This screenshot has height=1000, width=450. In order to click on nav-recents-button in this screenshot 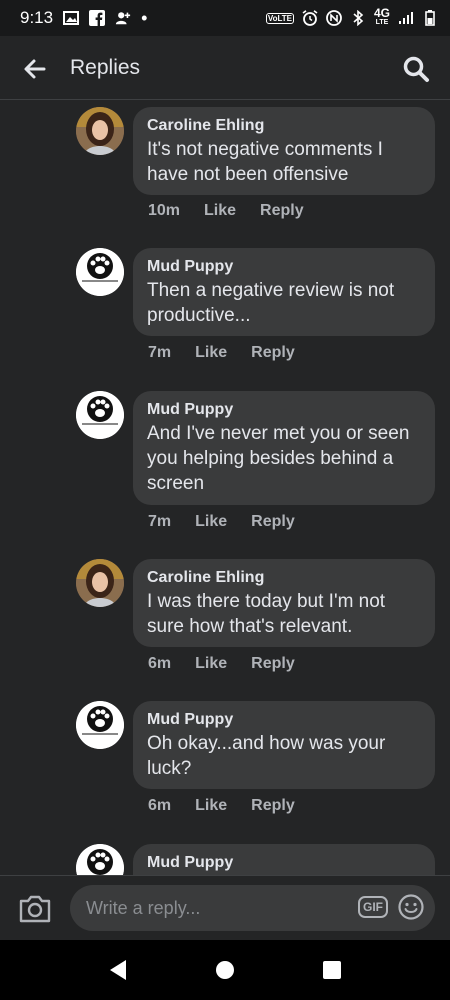, I will do `click(332, 970)`.